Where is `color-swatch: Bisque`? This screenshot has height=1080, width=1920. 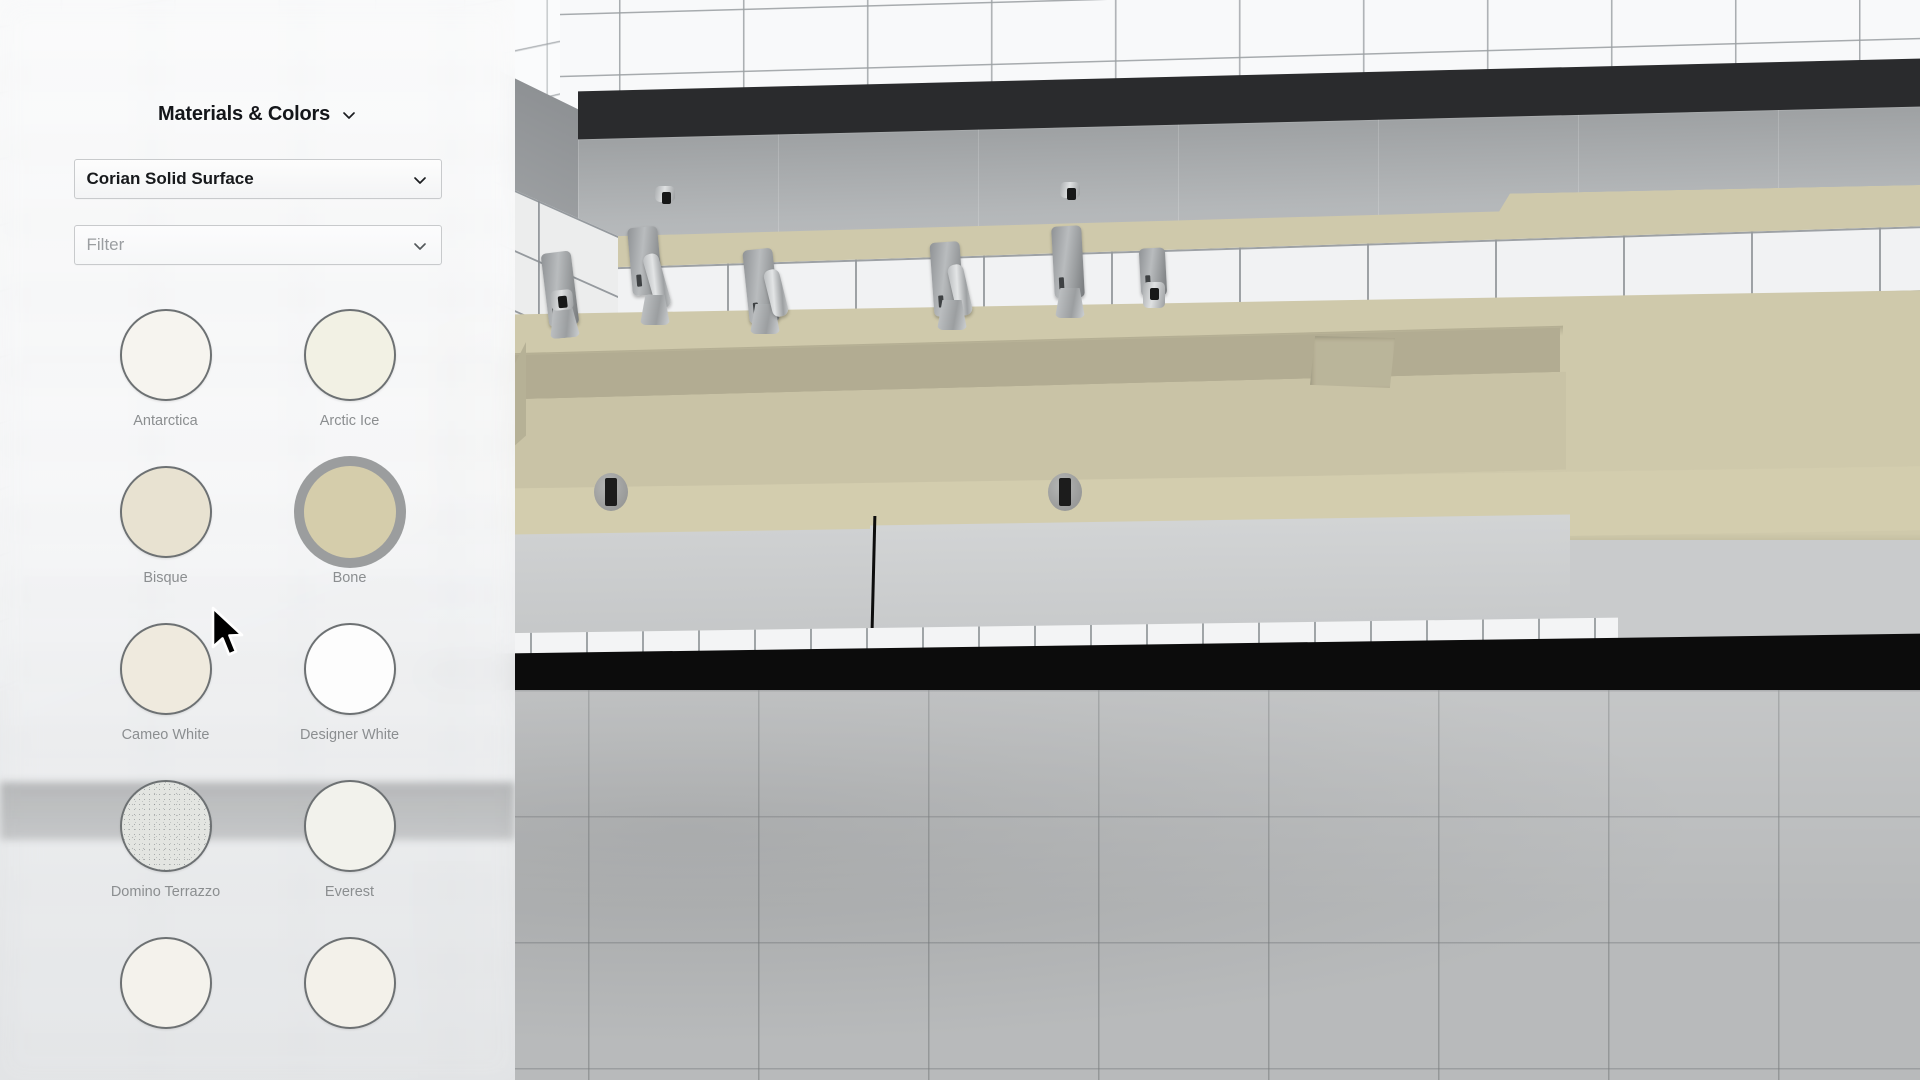
color-swatch: Bisque is located at coordinates (166, 526).